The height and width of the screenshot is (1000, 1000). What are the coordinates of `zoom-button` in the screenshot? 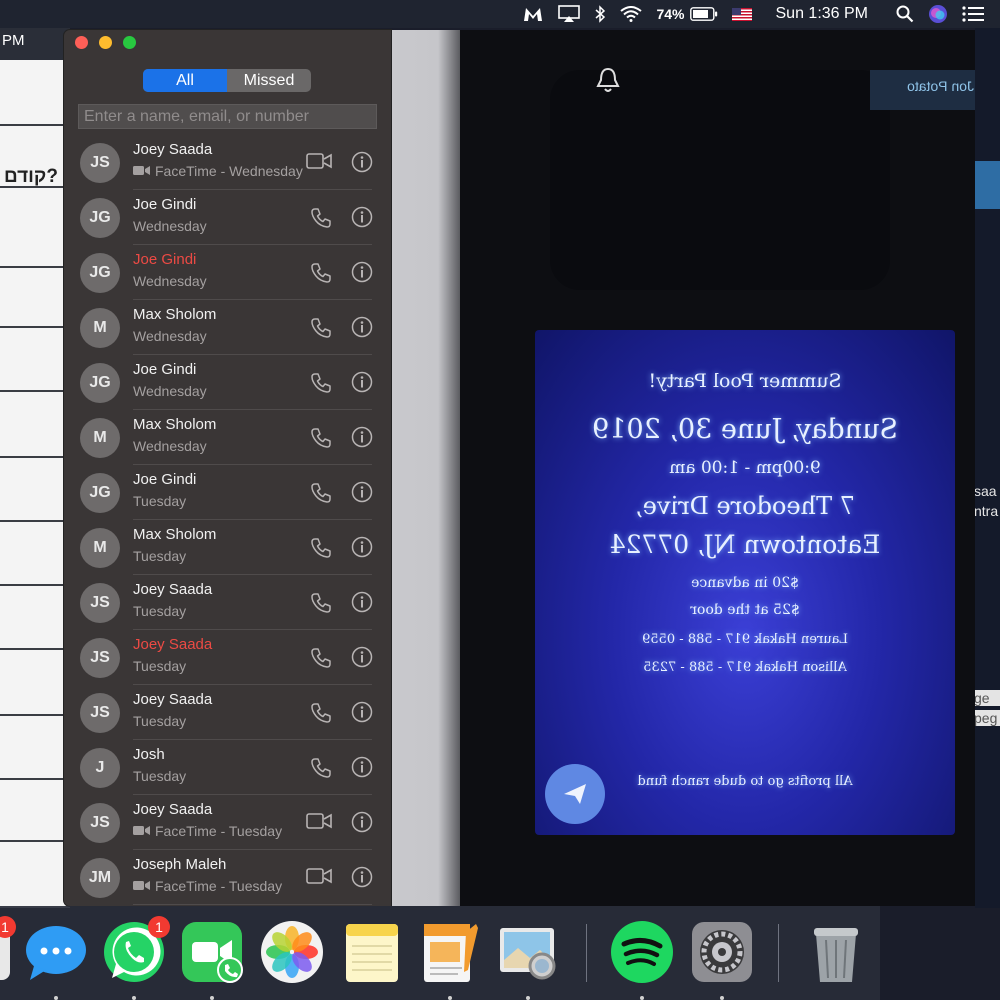 It's located at (129, 42).